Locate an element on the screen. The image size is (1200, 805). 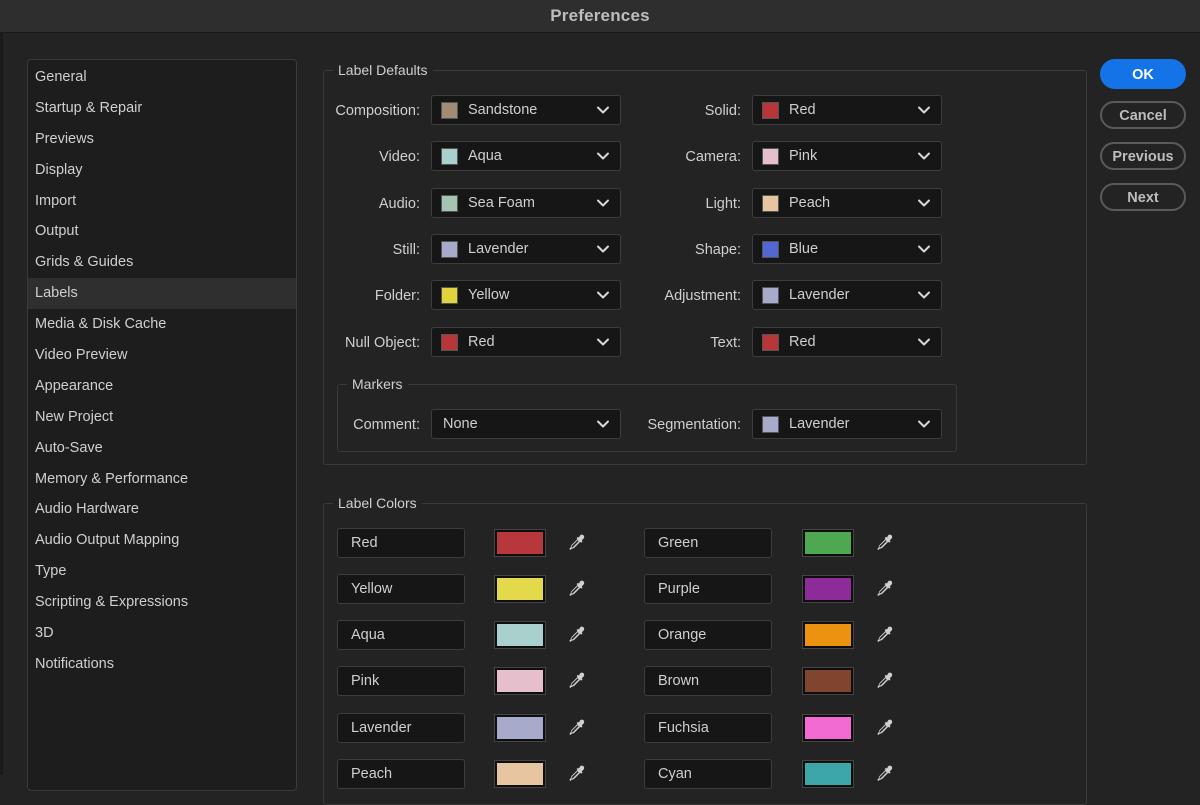
label-color-name-field: Lavender is located at coordinates (401, 728).